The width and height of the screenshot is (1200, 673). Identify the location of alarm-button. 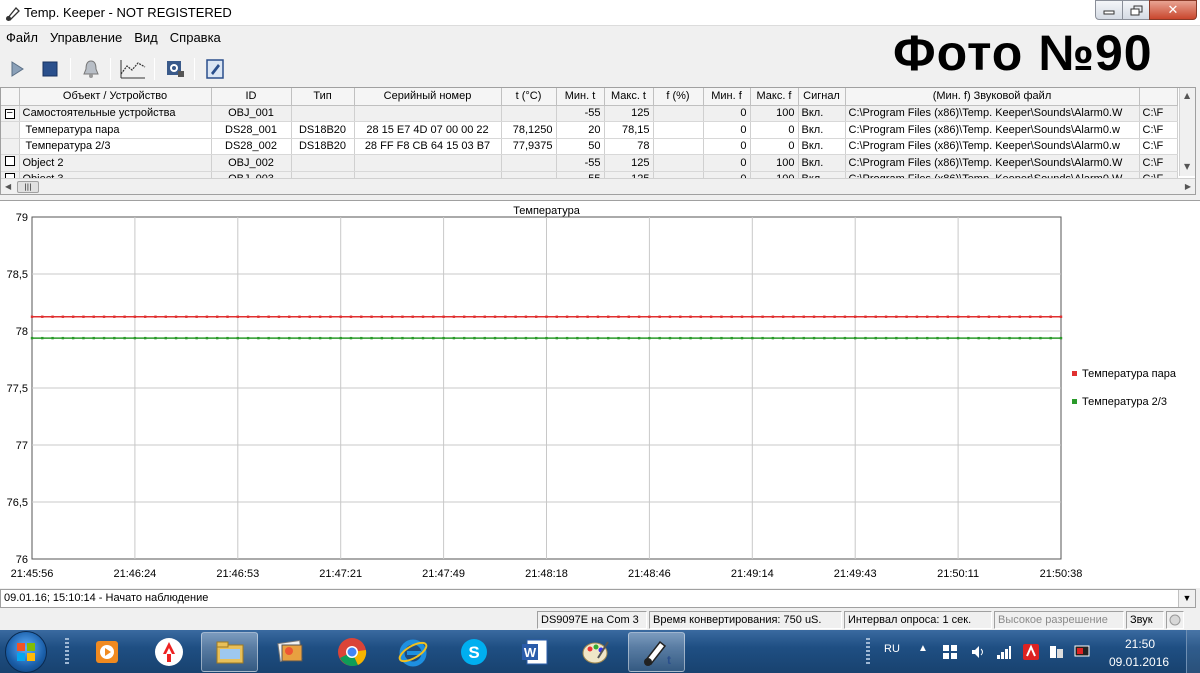
(91, 69).